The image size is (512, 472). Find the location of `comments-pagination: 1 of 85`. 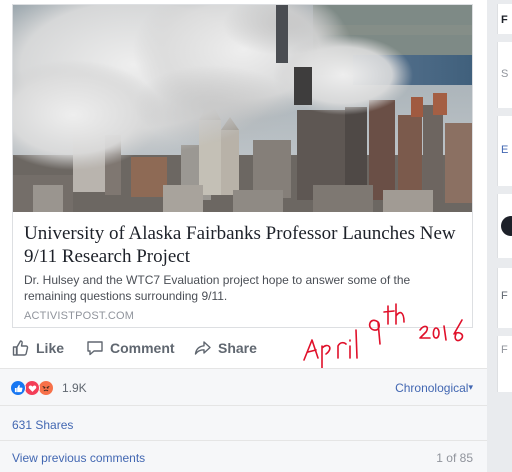

comments-pagination: 1 of 85 is located at coordinates (454, 458).